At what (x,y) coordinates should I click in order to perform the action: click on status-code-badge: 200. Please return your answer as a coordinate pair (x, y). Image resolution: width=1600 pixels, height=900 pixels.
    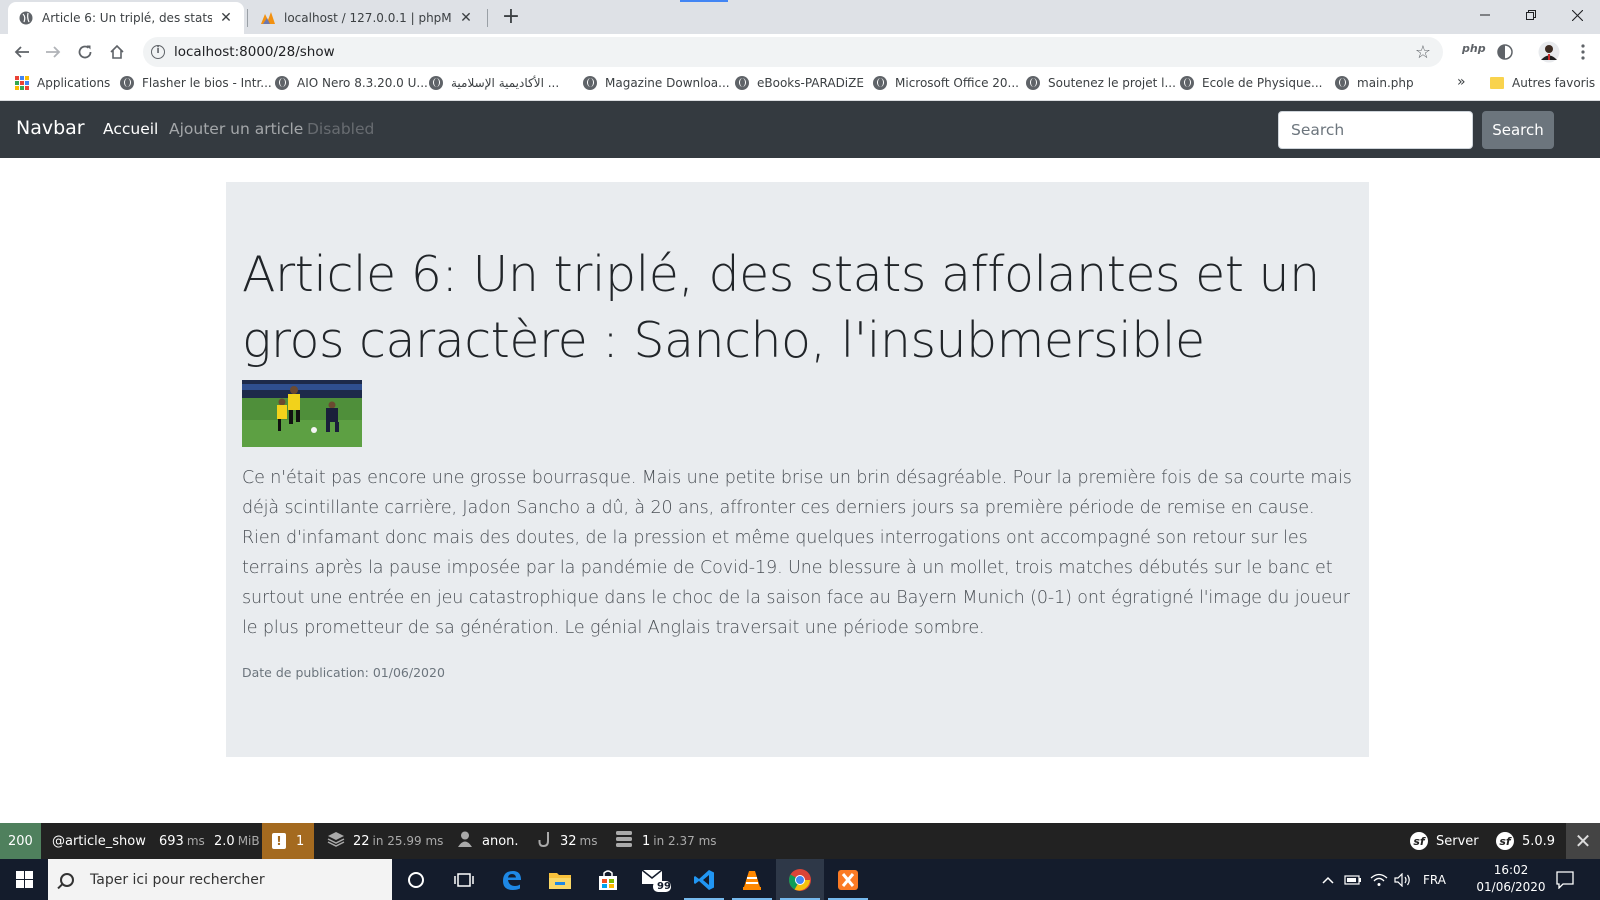
    Looking at the image, I should click on (20, 841).